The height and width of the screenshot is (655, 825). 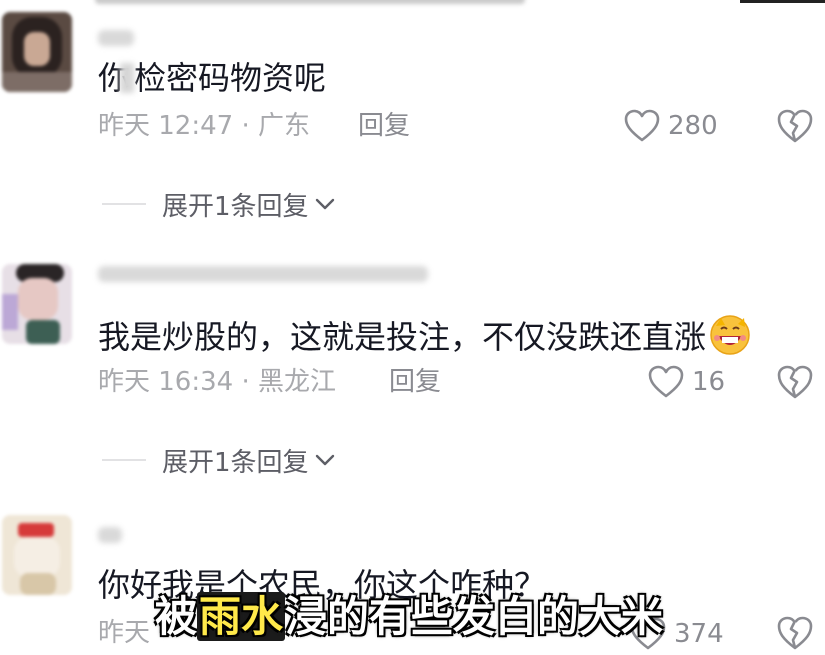 I want to click on subtitle-highlight: 雨水, so click(x=241, y=616).